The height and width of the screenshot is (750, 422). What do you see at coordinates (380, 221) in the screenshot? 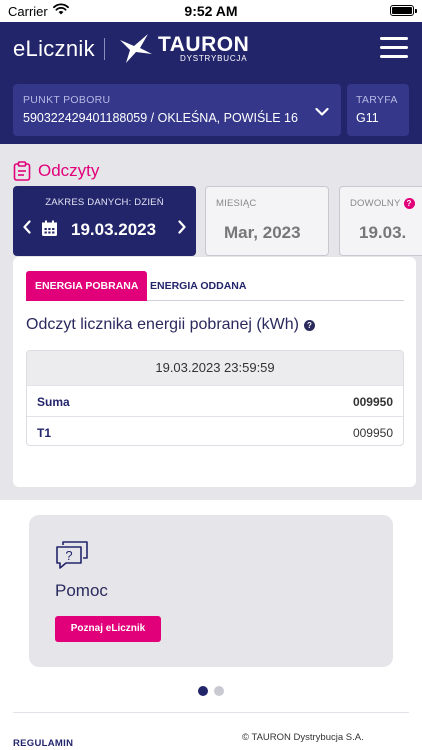
I see `custom-range-card: DOWOLNY? 19.03.` at bounding box center [380, 221].